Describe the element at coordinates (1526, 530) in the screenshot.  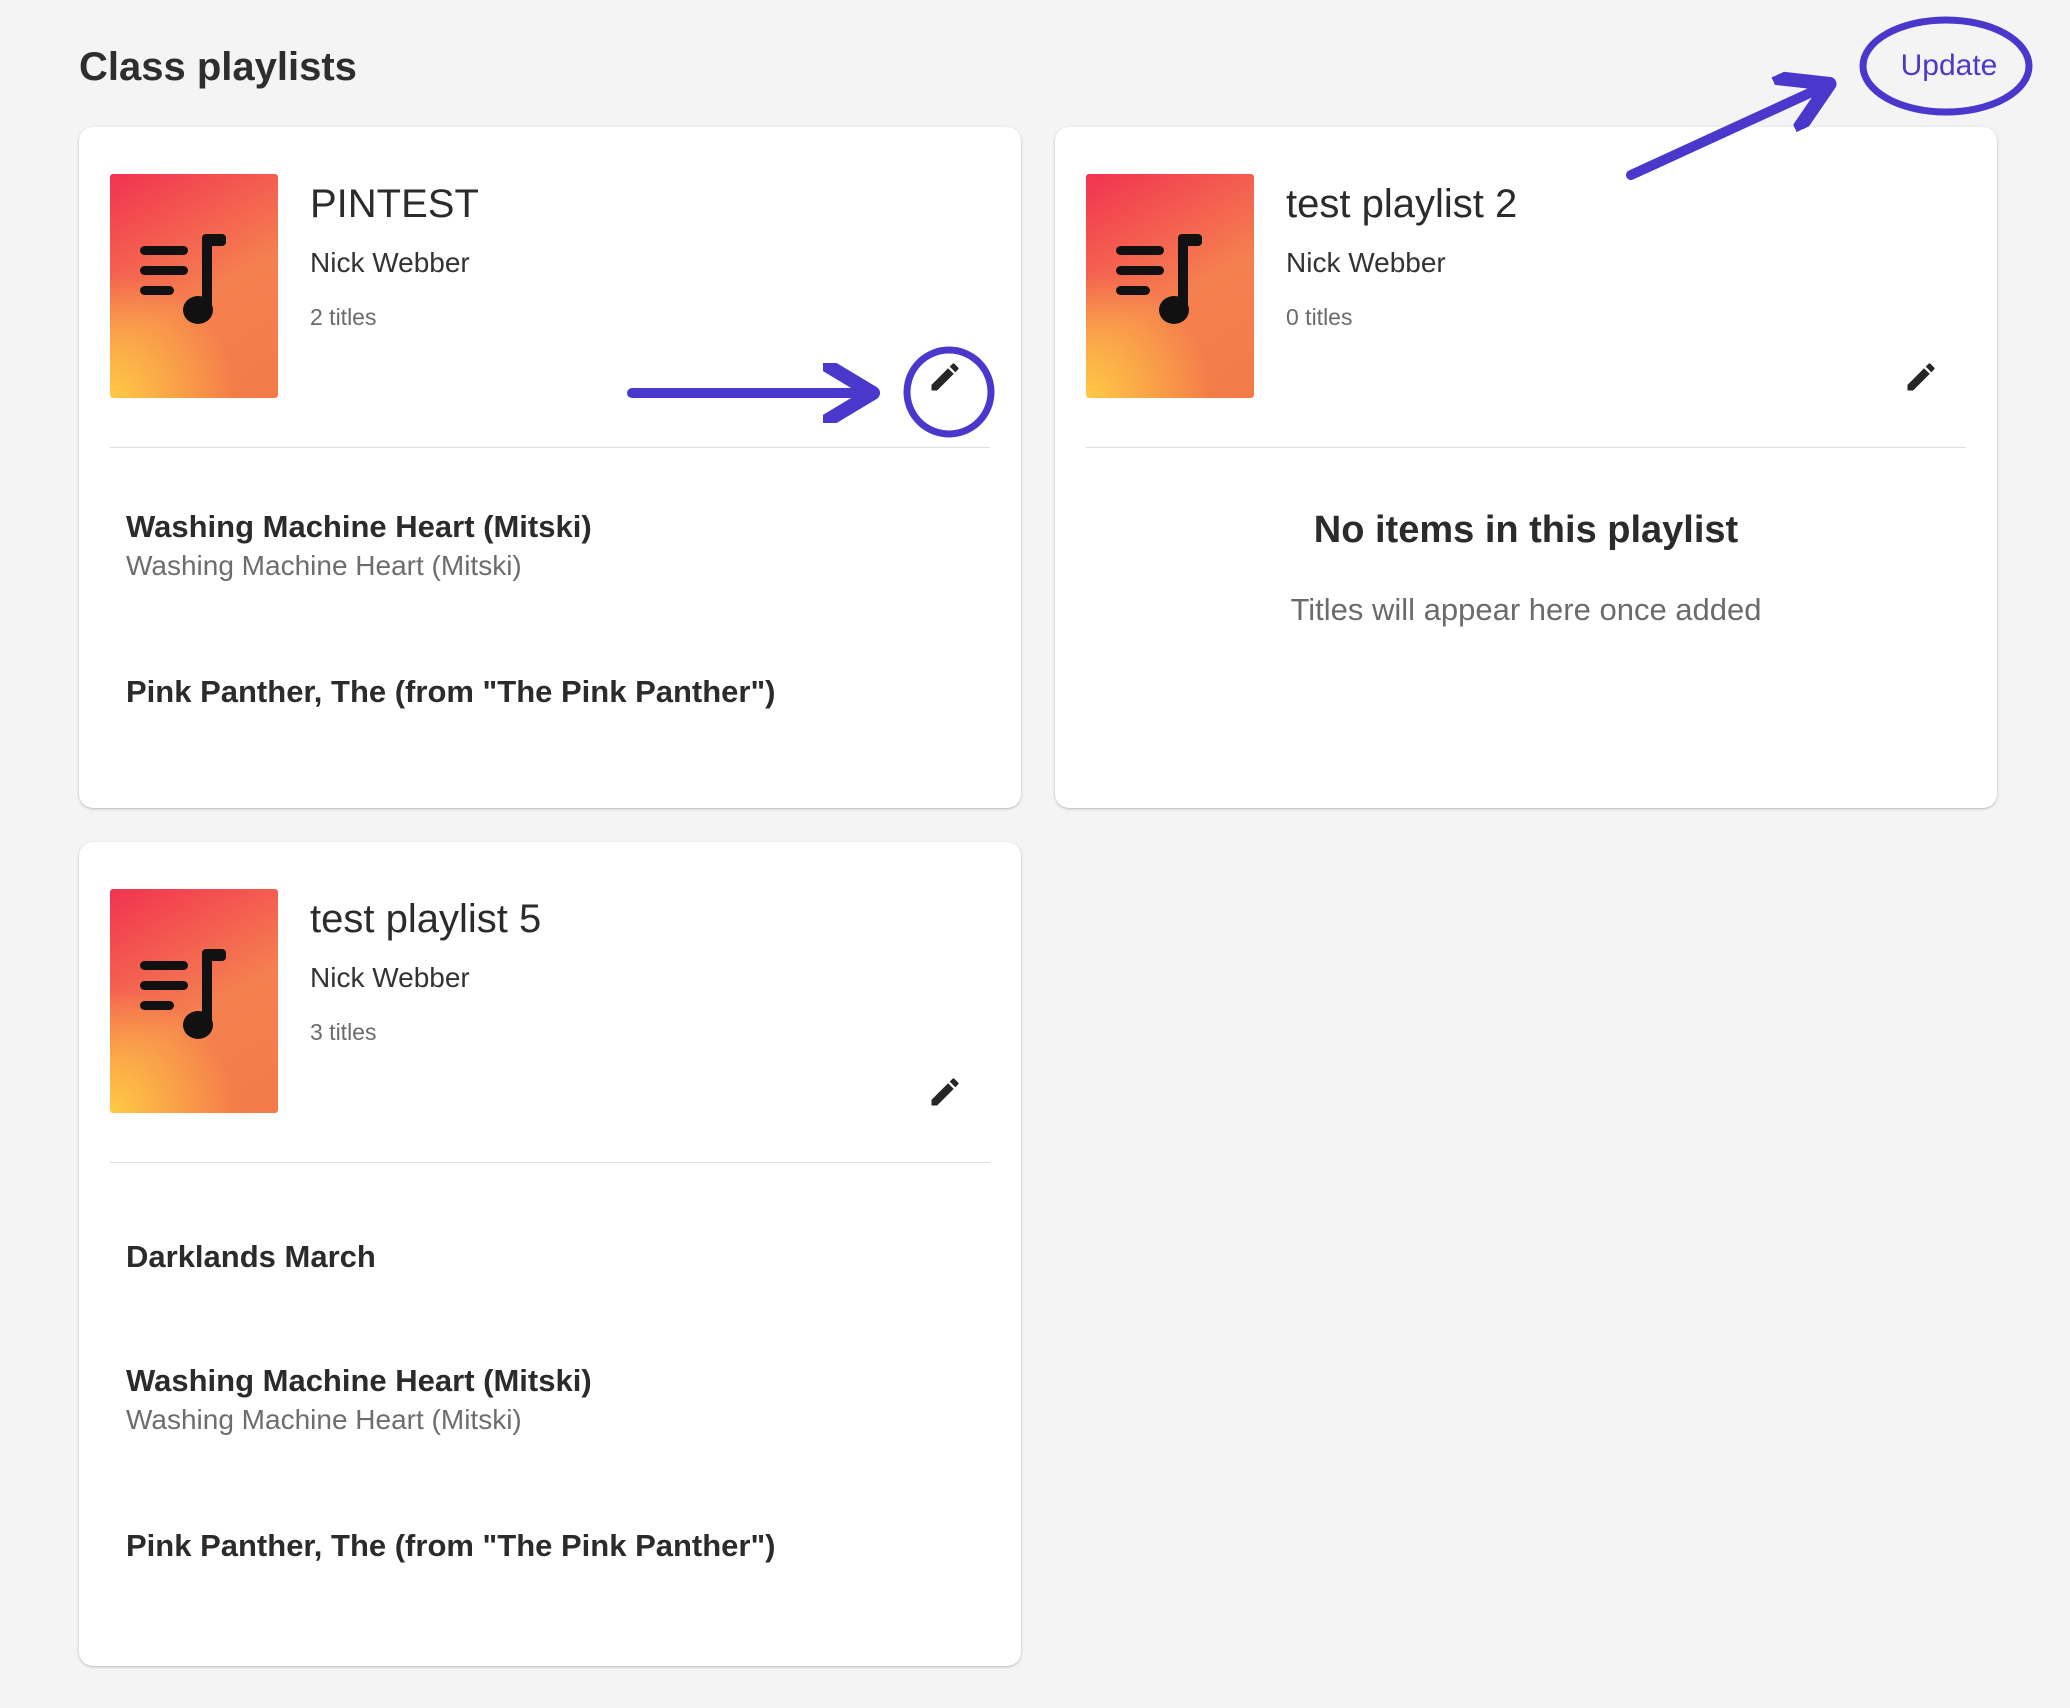
I see `empty-state-title: No items in this playlist` at that location.